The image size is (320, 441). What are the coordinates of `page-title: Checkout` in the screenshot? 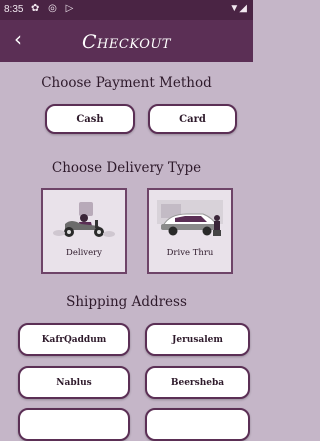 It's located at (126, 42).